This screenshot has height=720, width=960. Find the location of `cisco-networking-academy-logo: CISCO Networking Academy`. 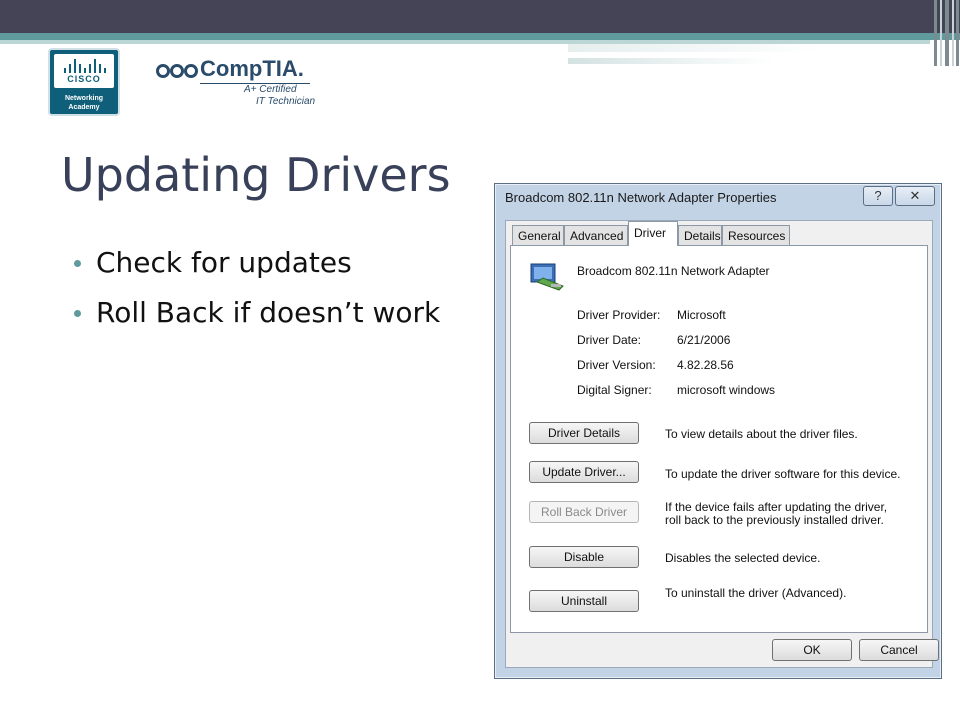

cisco-networking-academy-logo: CISCO Networking Academy is located at coordinates (84, 82).